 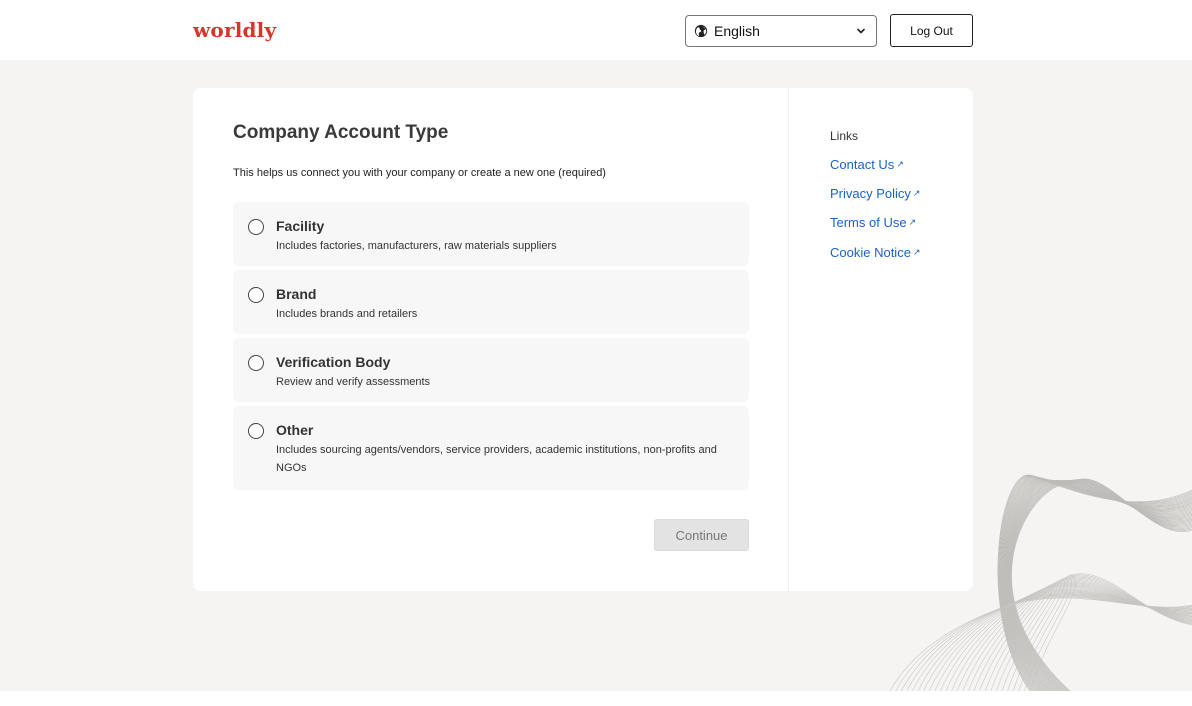 What do you see at coordinates (256, 363) in the screenshot?
I see `radio-verification-body` at bounding box center [256, 363].